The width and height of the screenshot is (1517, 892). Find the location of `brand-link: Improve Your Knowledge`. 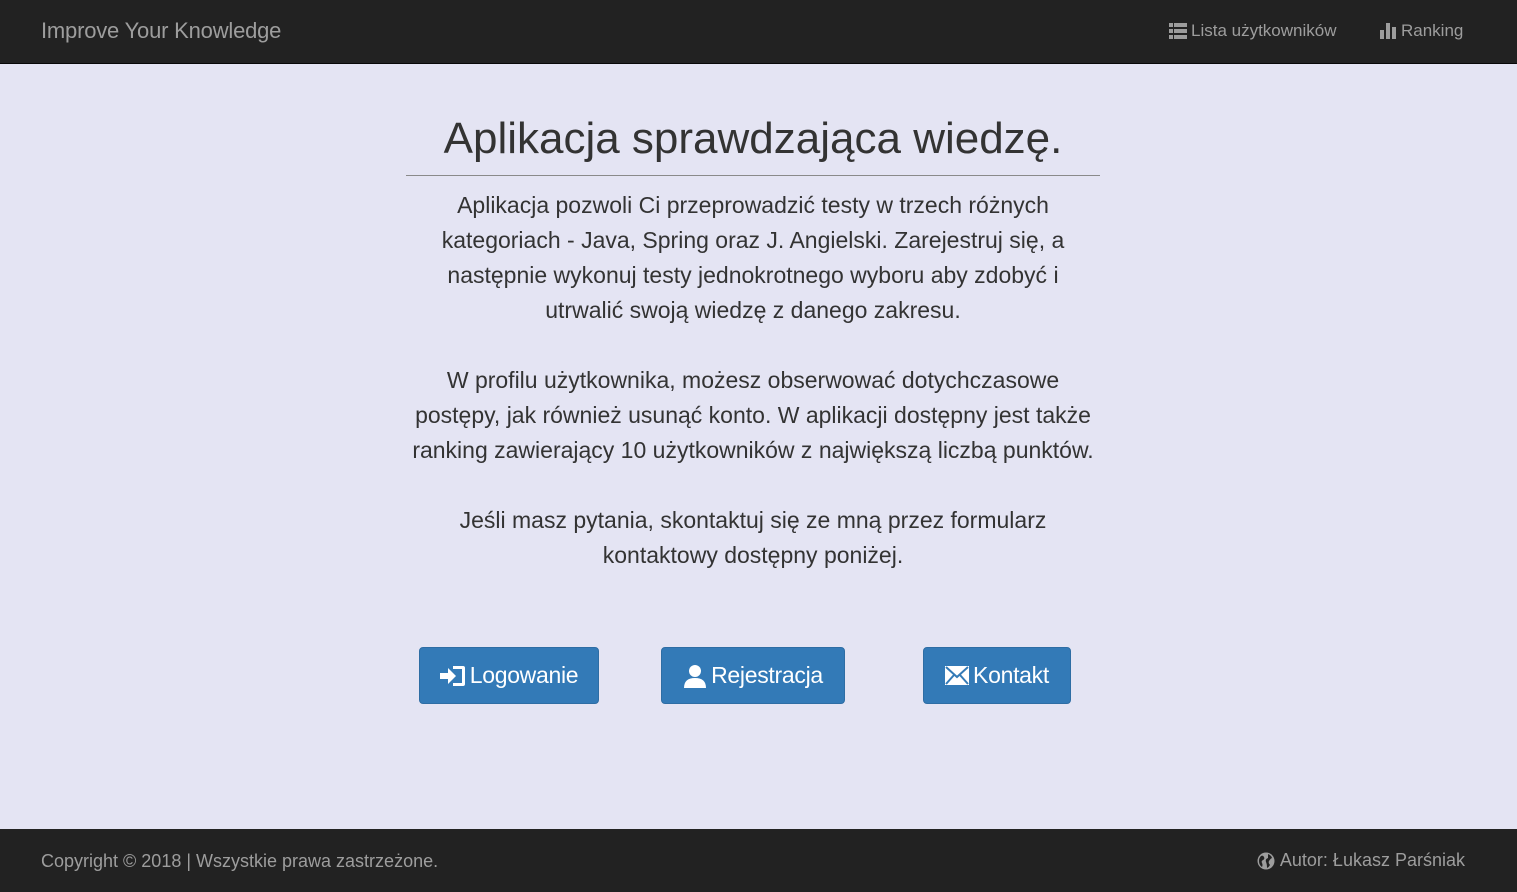

brand-link: Improve Your Knowledge is located at coordinates (161, 31).